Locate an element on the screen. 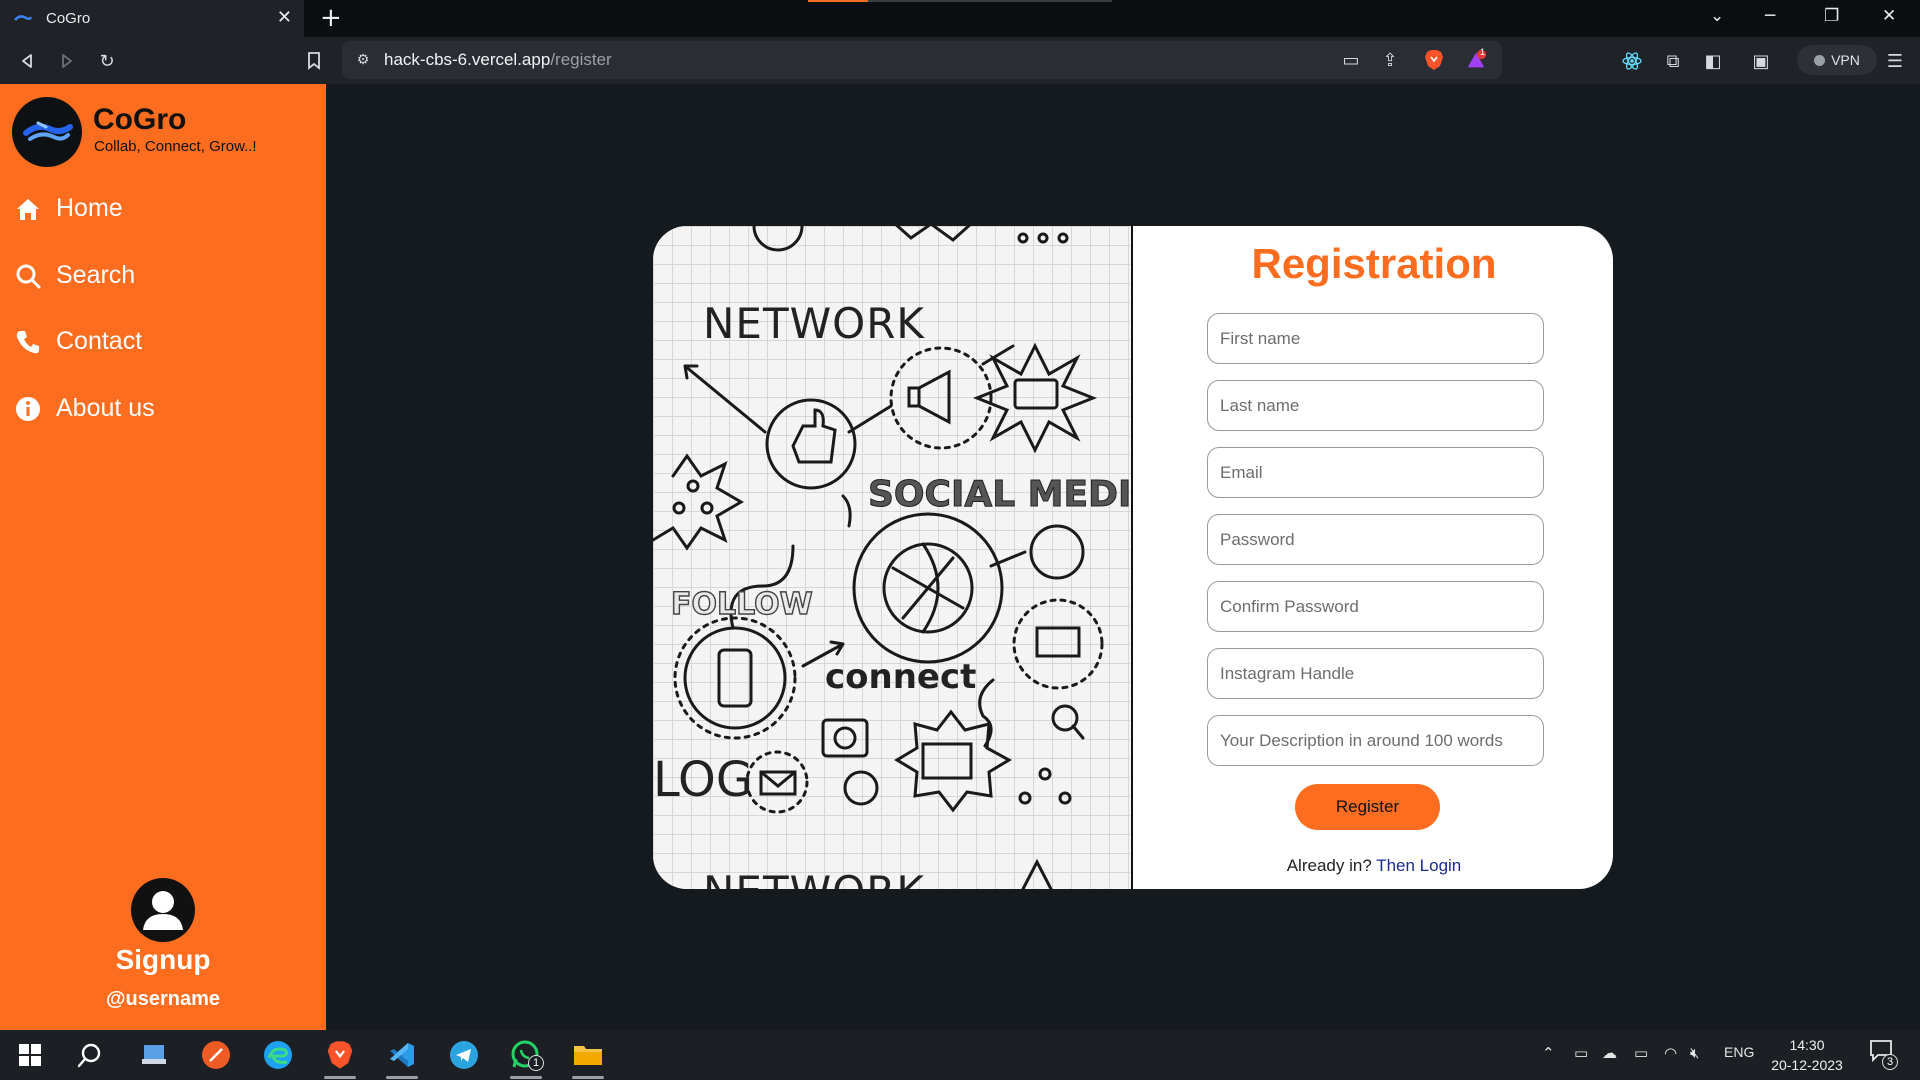  sidebar-item-label: Search is located at coordinates (96, 275).